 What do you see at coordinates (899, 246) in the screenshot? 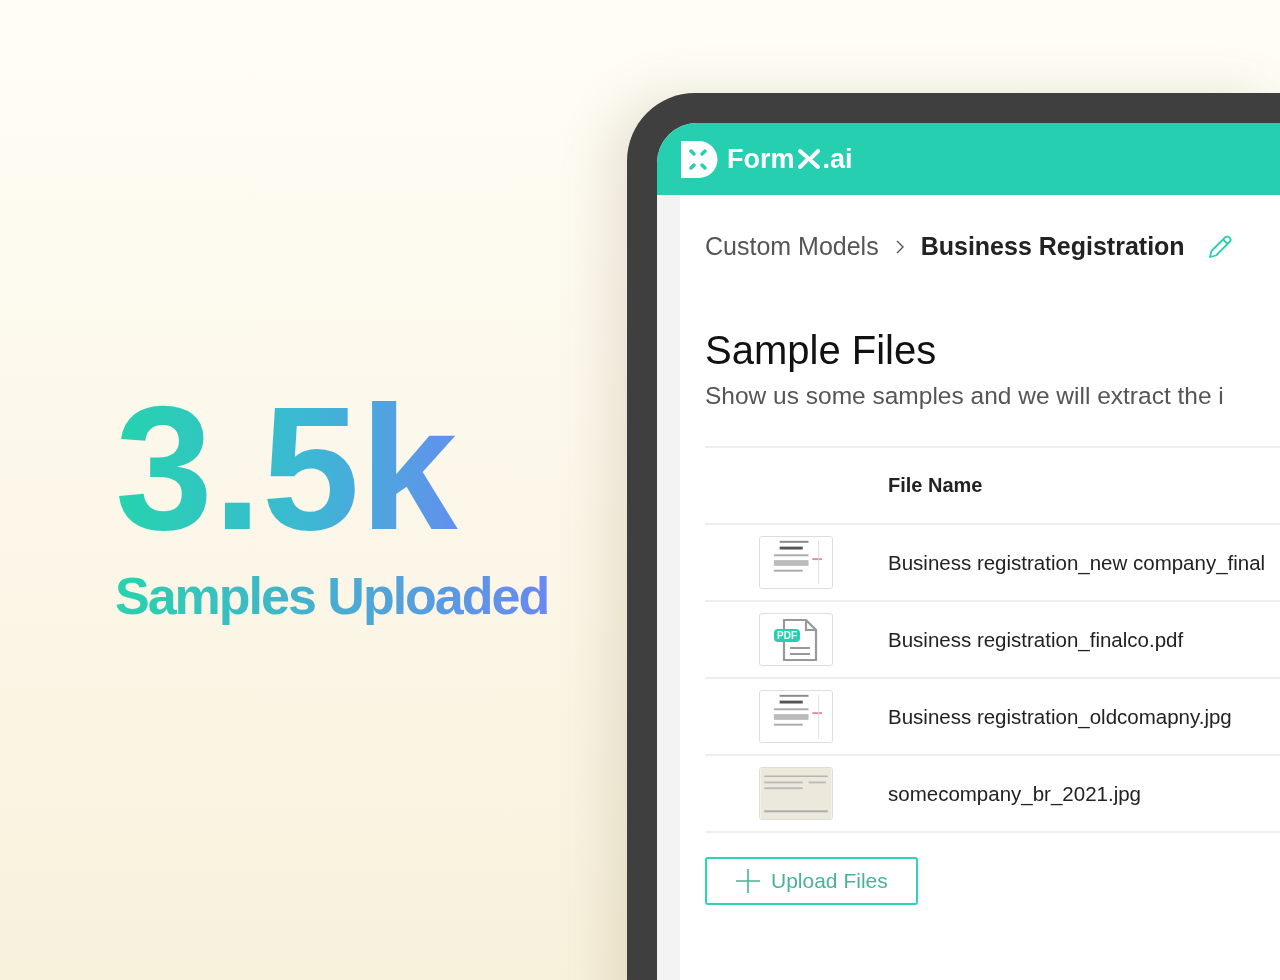
I see `chevron-right-icon` at bounding box center [899, 246].